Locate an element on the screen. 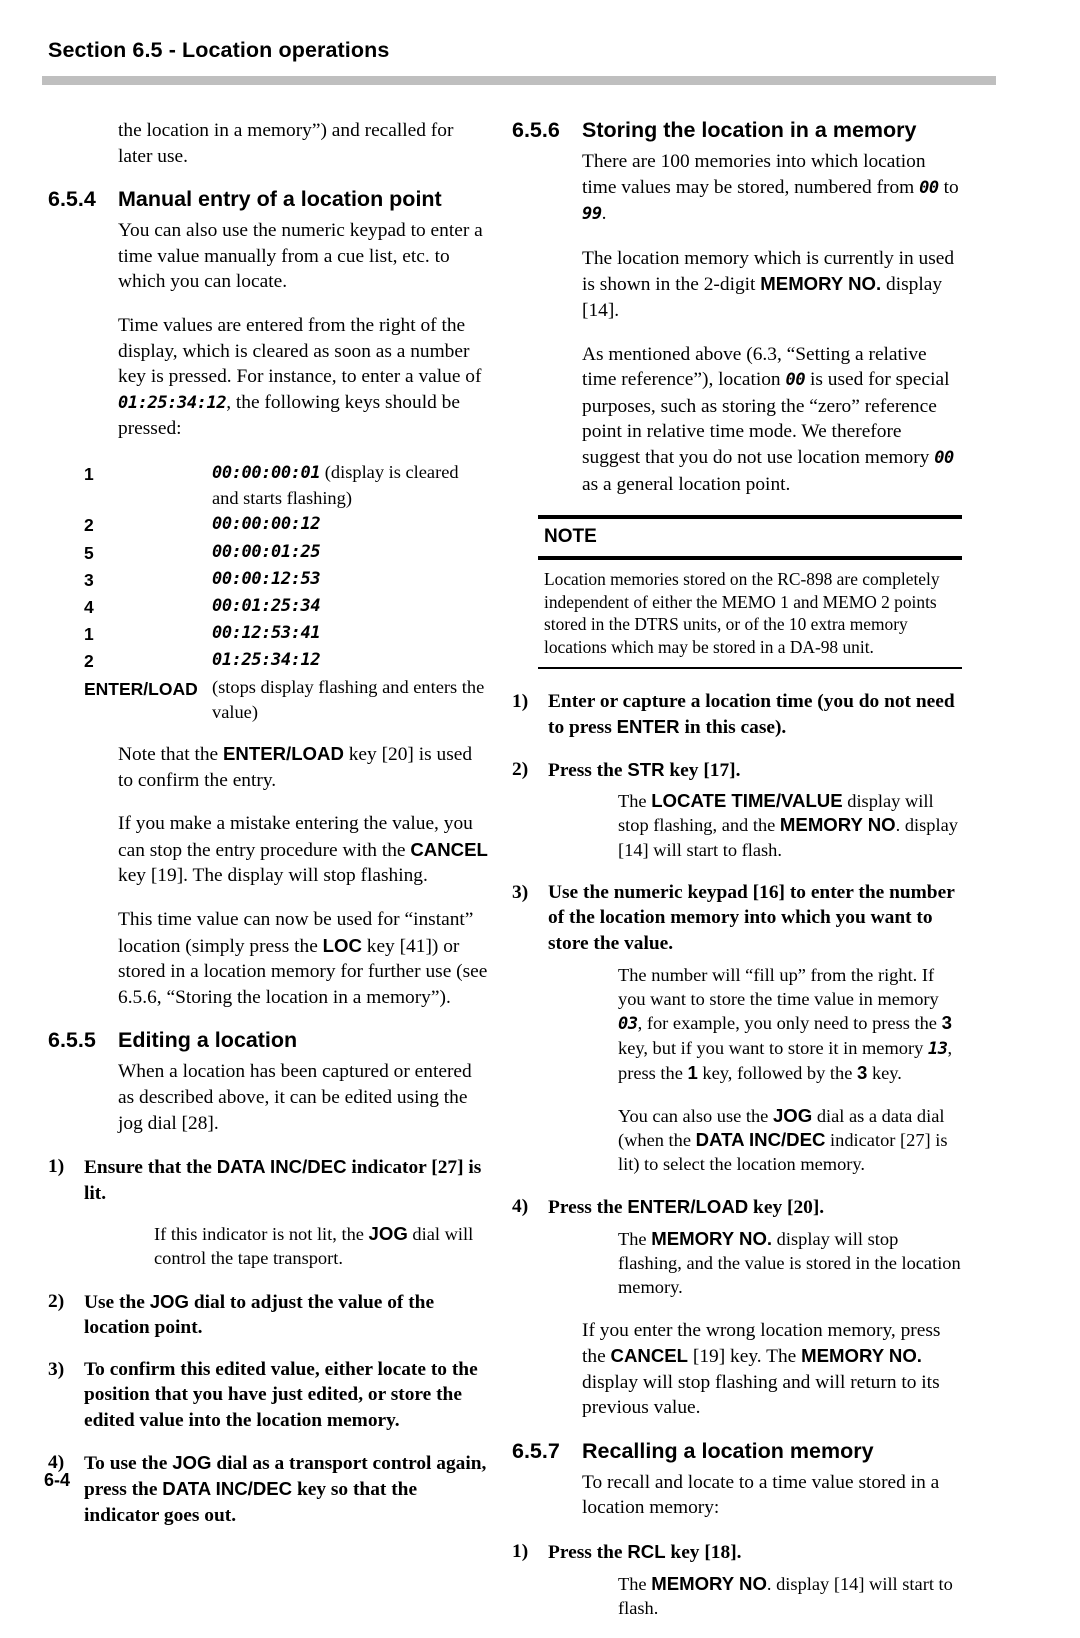  heading-title: Storing the location in a memory is located at coordinates (749, 130).